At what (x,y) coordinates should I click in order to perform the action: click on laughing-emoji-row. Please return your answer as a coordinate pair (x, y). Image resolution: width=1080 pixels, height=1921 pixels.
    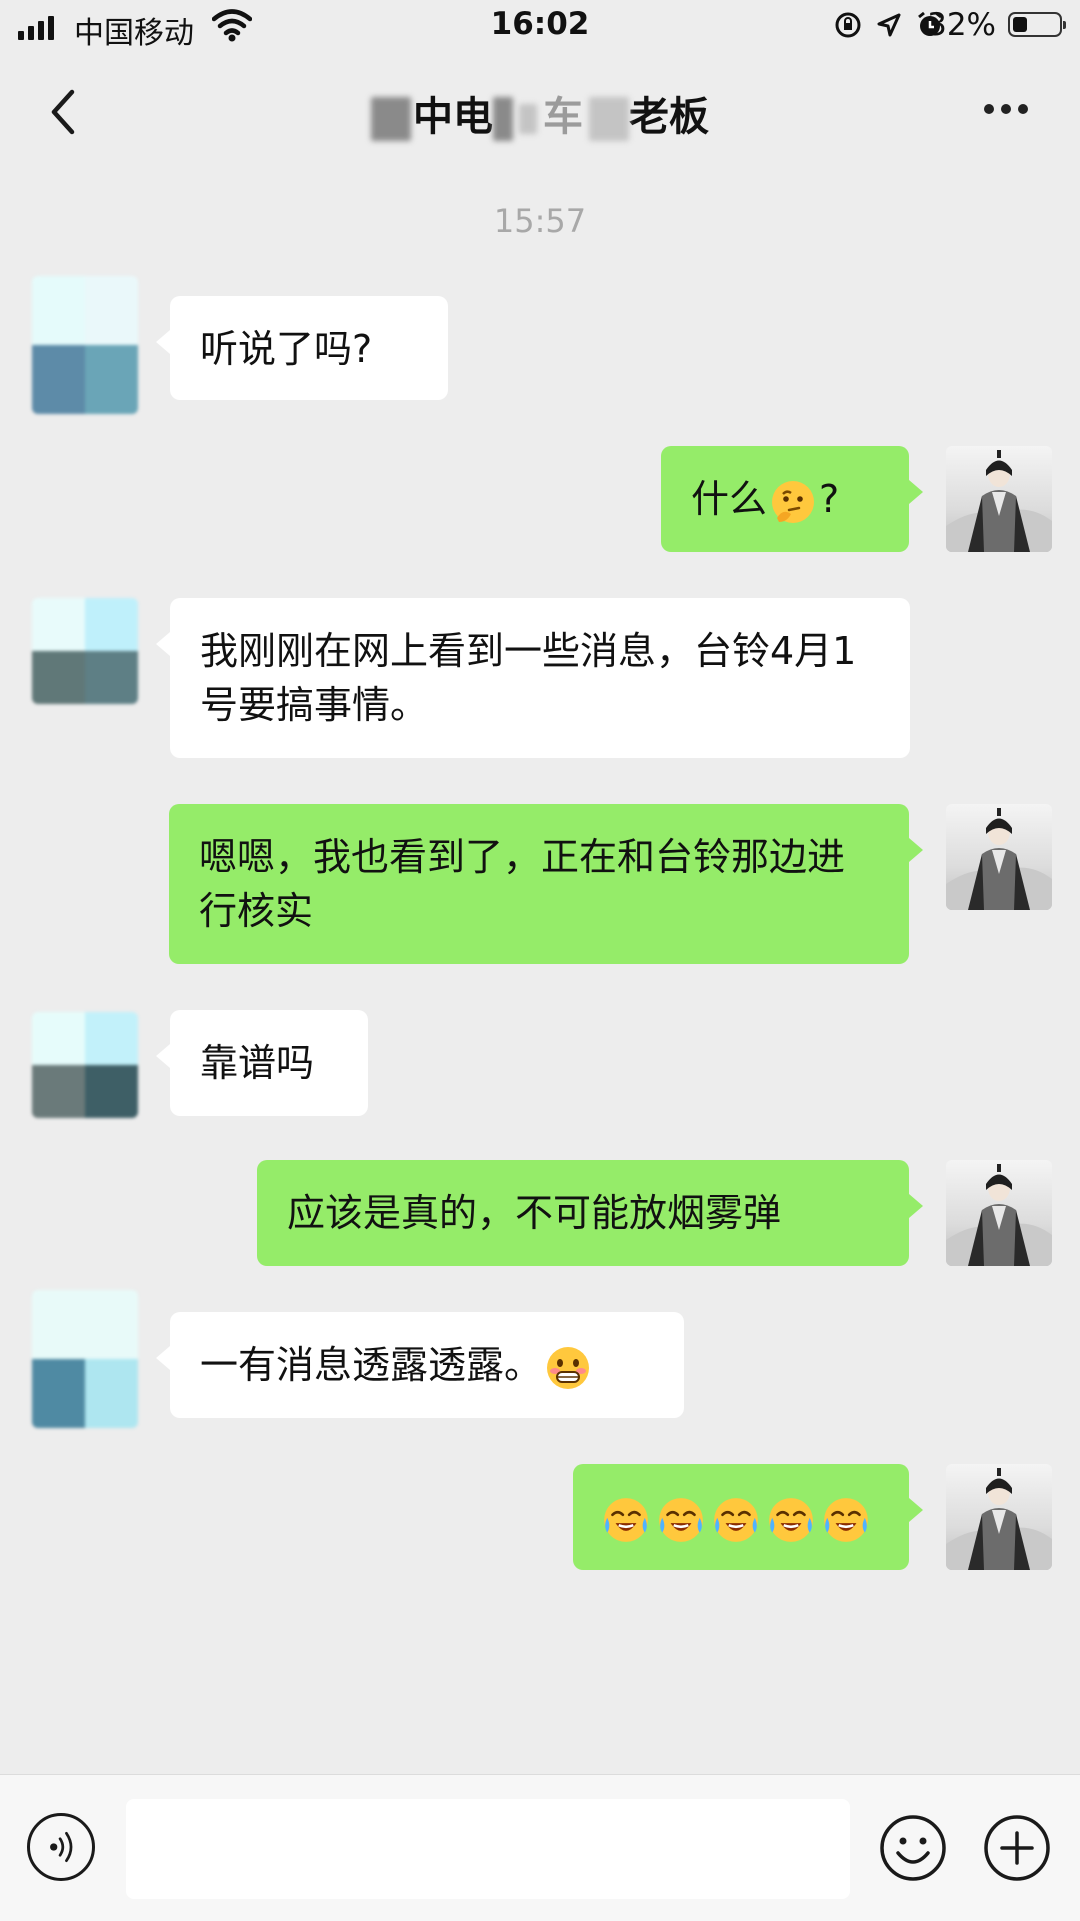
    Looking at the image, I should click on (736, 1518).